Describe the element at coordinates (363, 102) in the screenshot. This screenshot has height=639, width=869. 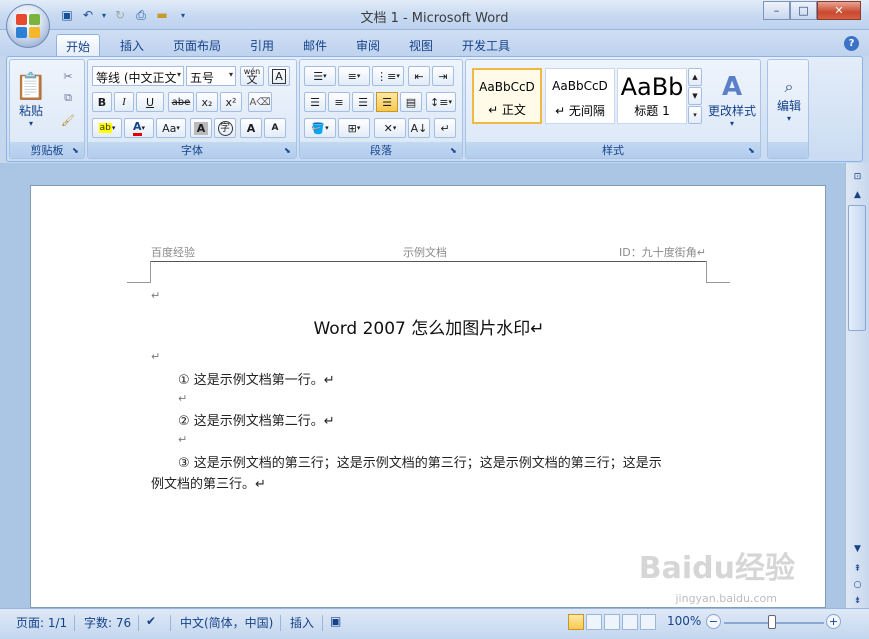
I see `align-right-button: ☰` at that location.